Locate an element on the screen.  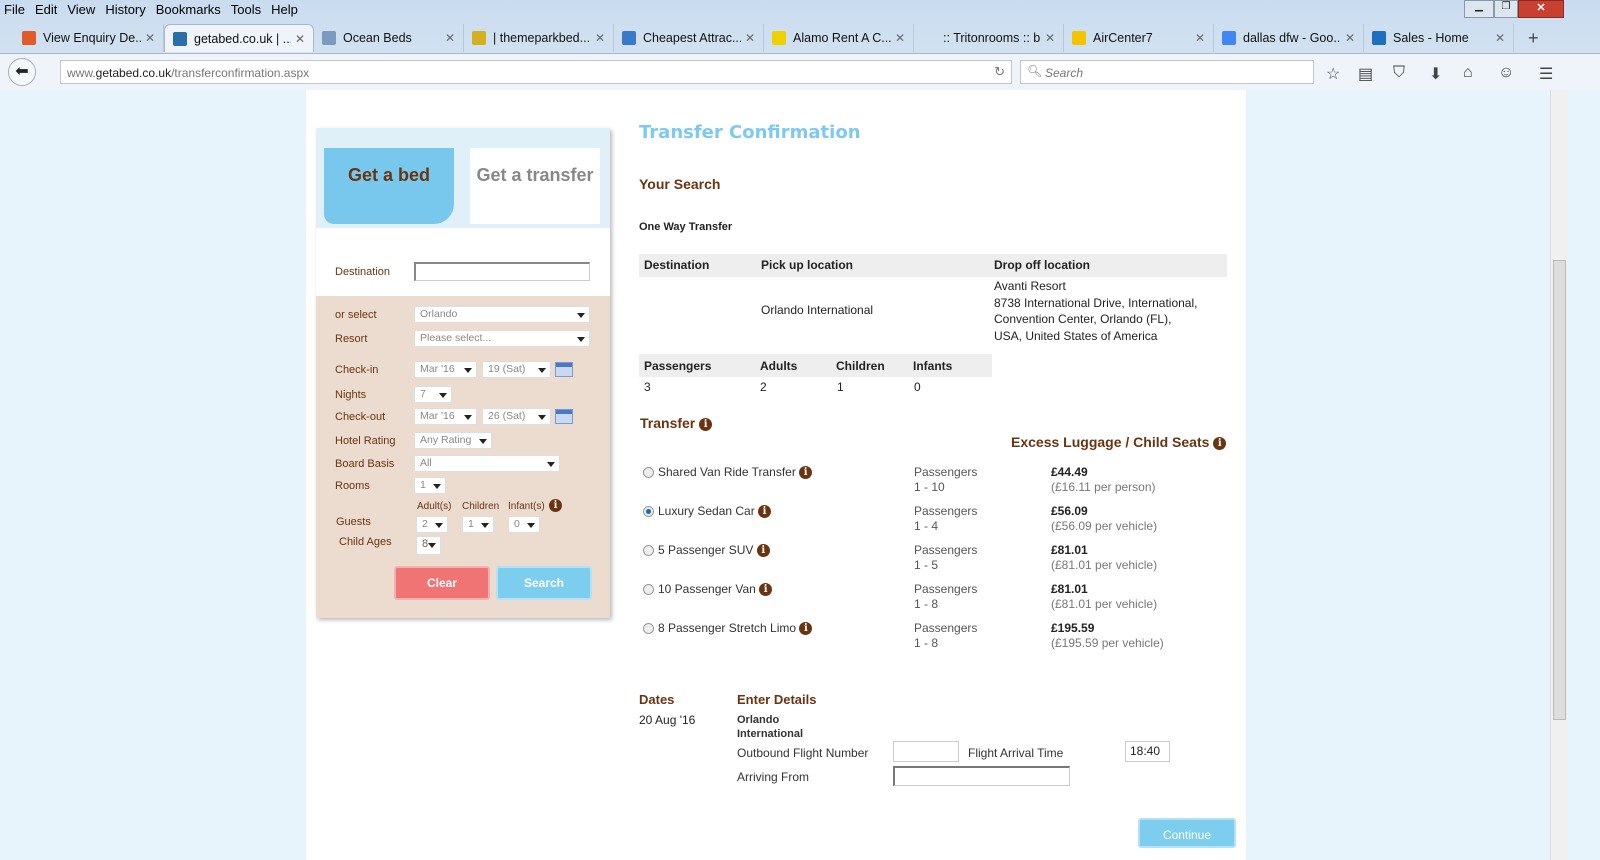
browser-tab: :: Tritonrooms :: brin... ✕ is located at coordinates (989, 38).